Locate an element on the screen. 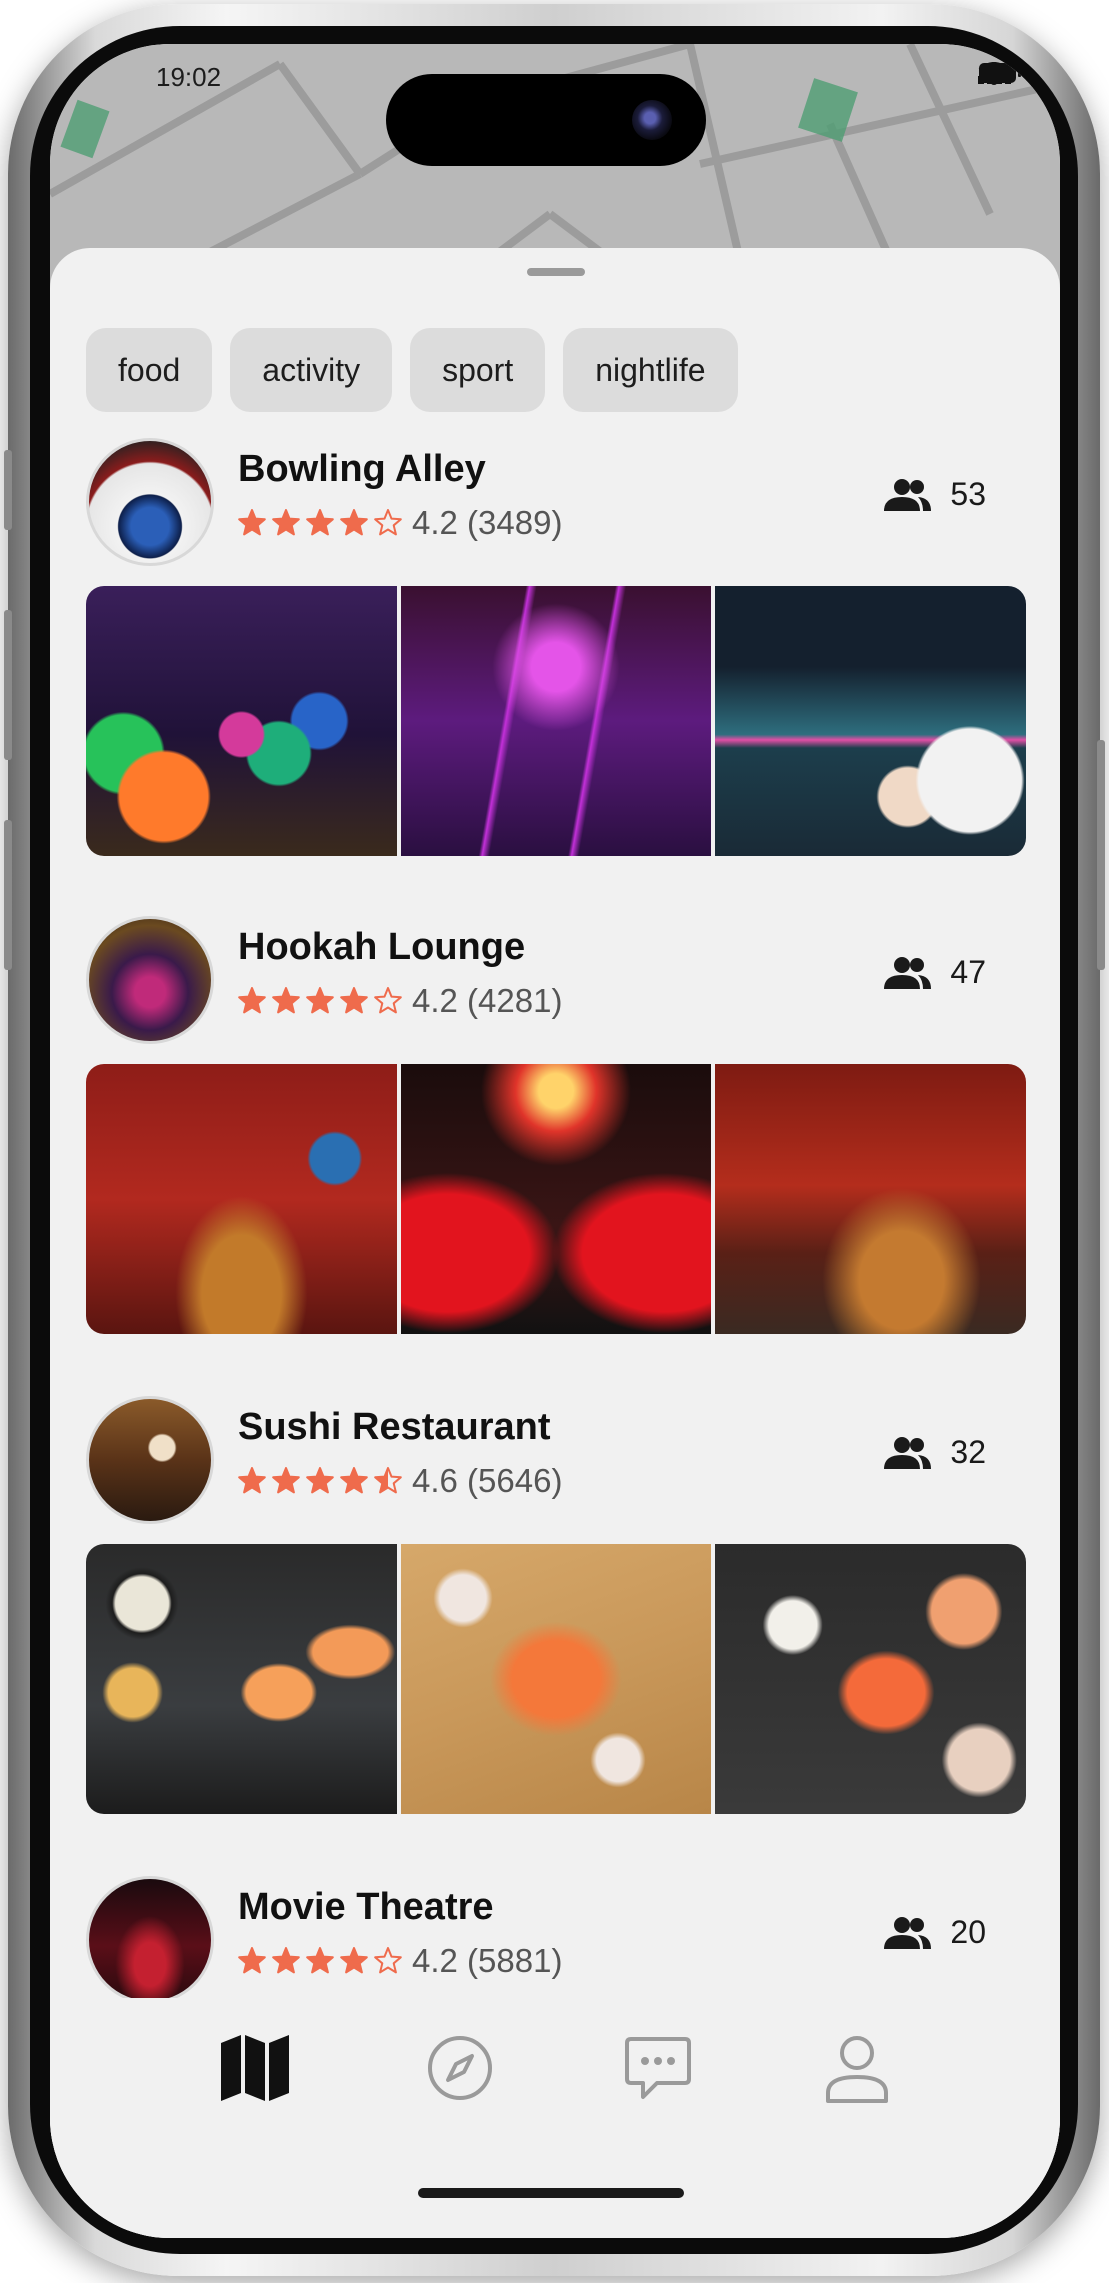 This screenshot has height=2283, width=1109. rating-row: 4.2 (3489) is located at coordinates (400, 523).